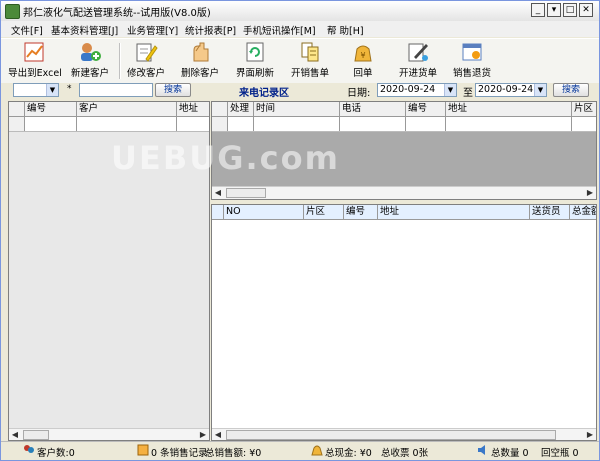 Image resolution: width=600 pixels, height=461 pixels. Describe the element at coordinates (481, 450) in the screenshot. I see `speaker-icon` at that location.